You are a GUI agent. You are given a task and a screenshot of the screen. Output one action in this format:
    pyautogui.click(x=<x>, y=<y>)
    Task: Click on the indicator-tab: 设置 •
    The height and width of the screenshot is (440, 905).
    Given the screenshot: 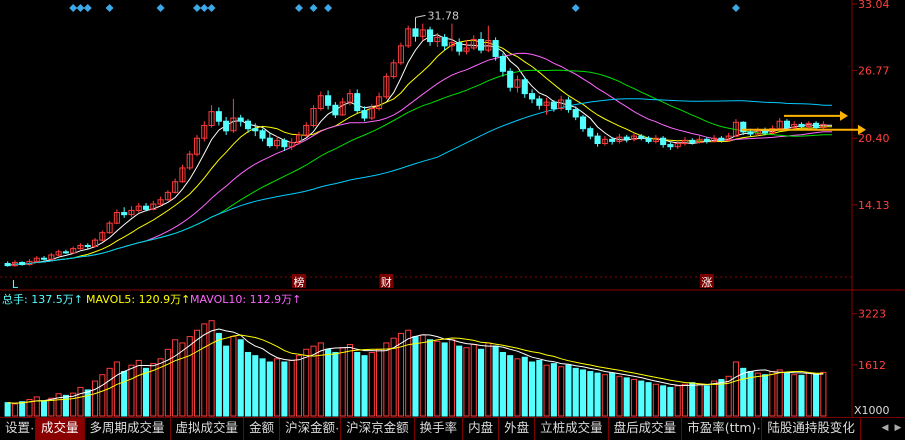 What is the action you would take?
    pyautogui.click(x=18, y=429)
    